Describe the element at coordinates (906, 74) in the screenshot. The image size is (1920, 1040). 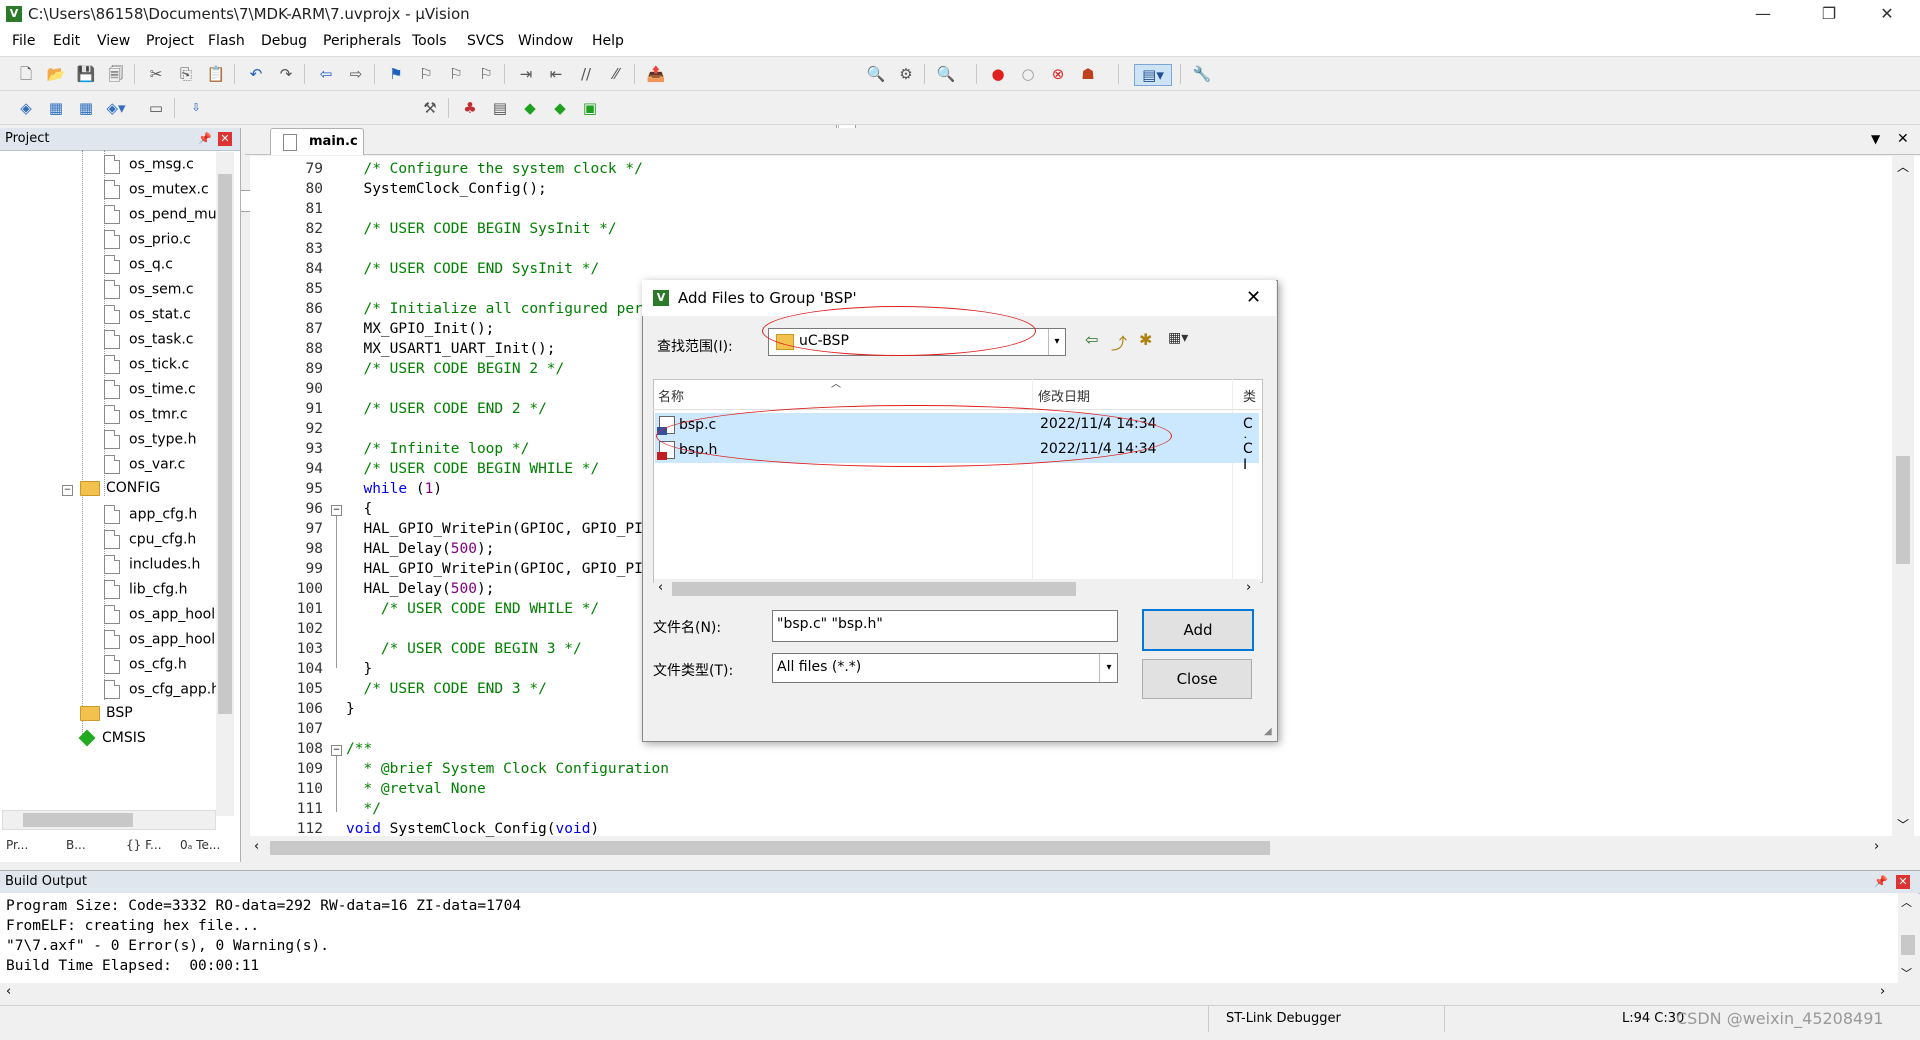
I see `incremental-find-icon: ⚙` at that location.